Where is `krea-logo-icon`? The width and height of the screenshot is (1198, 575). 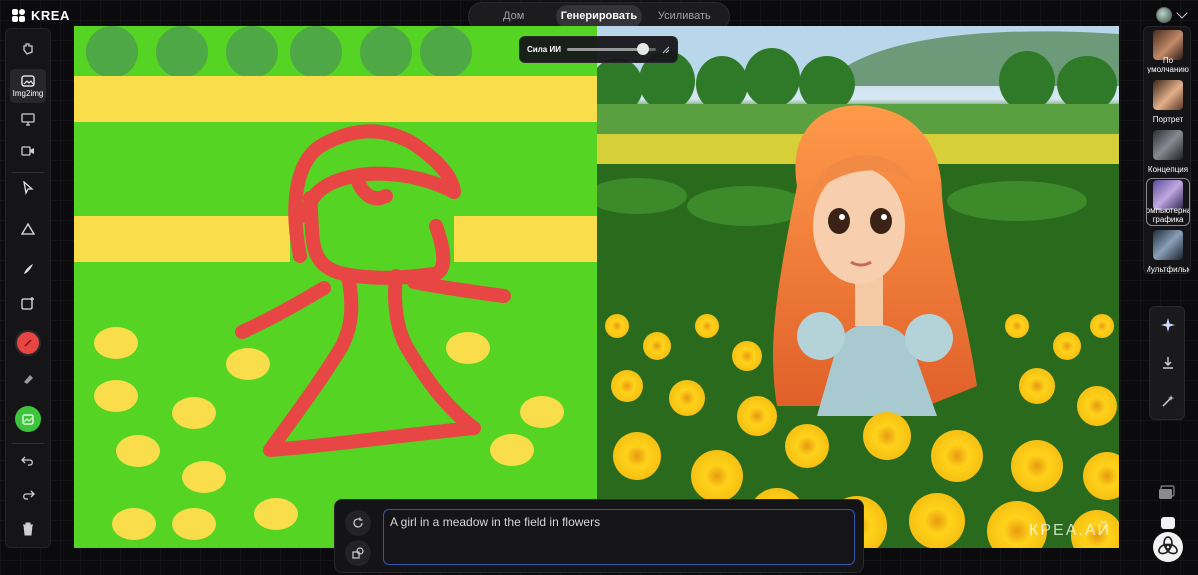
krea-logo-icon is located at coordinates (18, 15).